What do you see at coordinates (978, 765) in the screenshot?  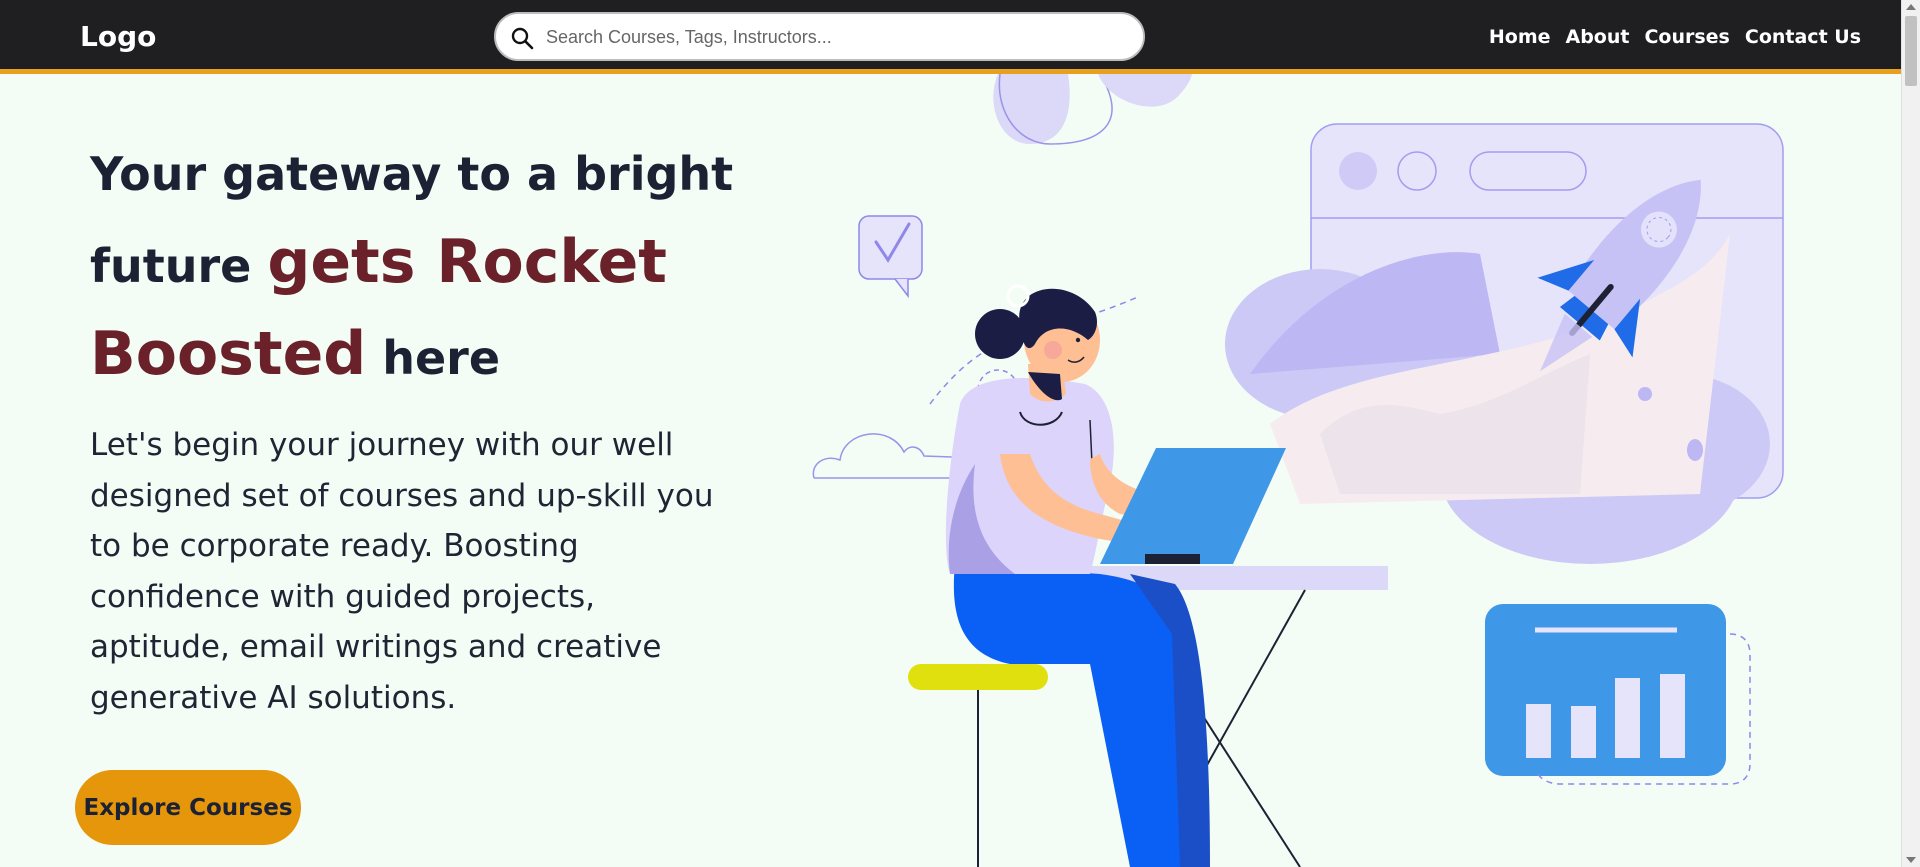 I see `stool-icon` at bounding box center [978, 765].